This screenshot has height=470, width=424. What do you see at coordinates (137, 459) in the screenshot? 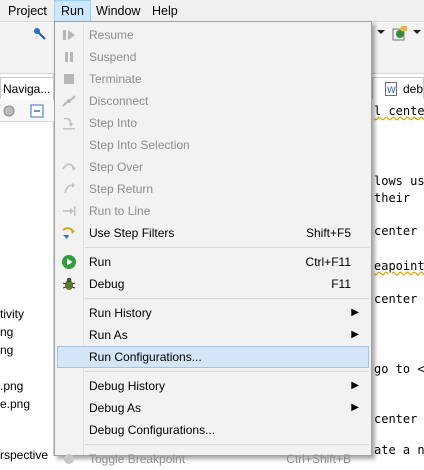
I see `menu-item-label: Toggle Breakpoint` at bounding box center [137, 459].